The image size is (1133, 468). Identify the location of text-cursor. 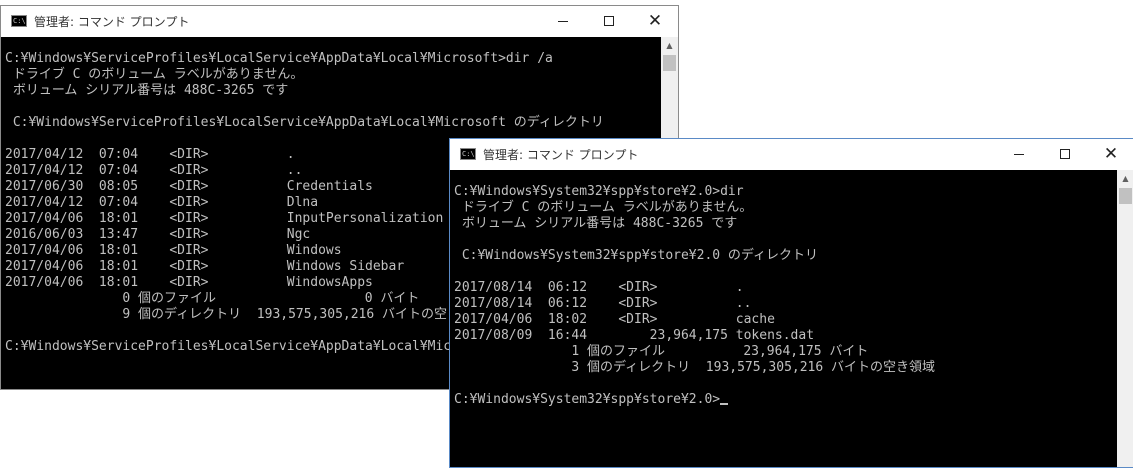
(724, 404).